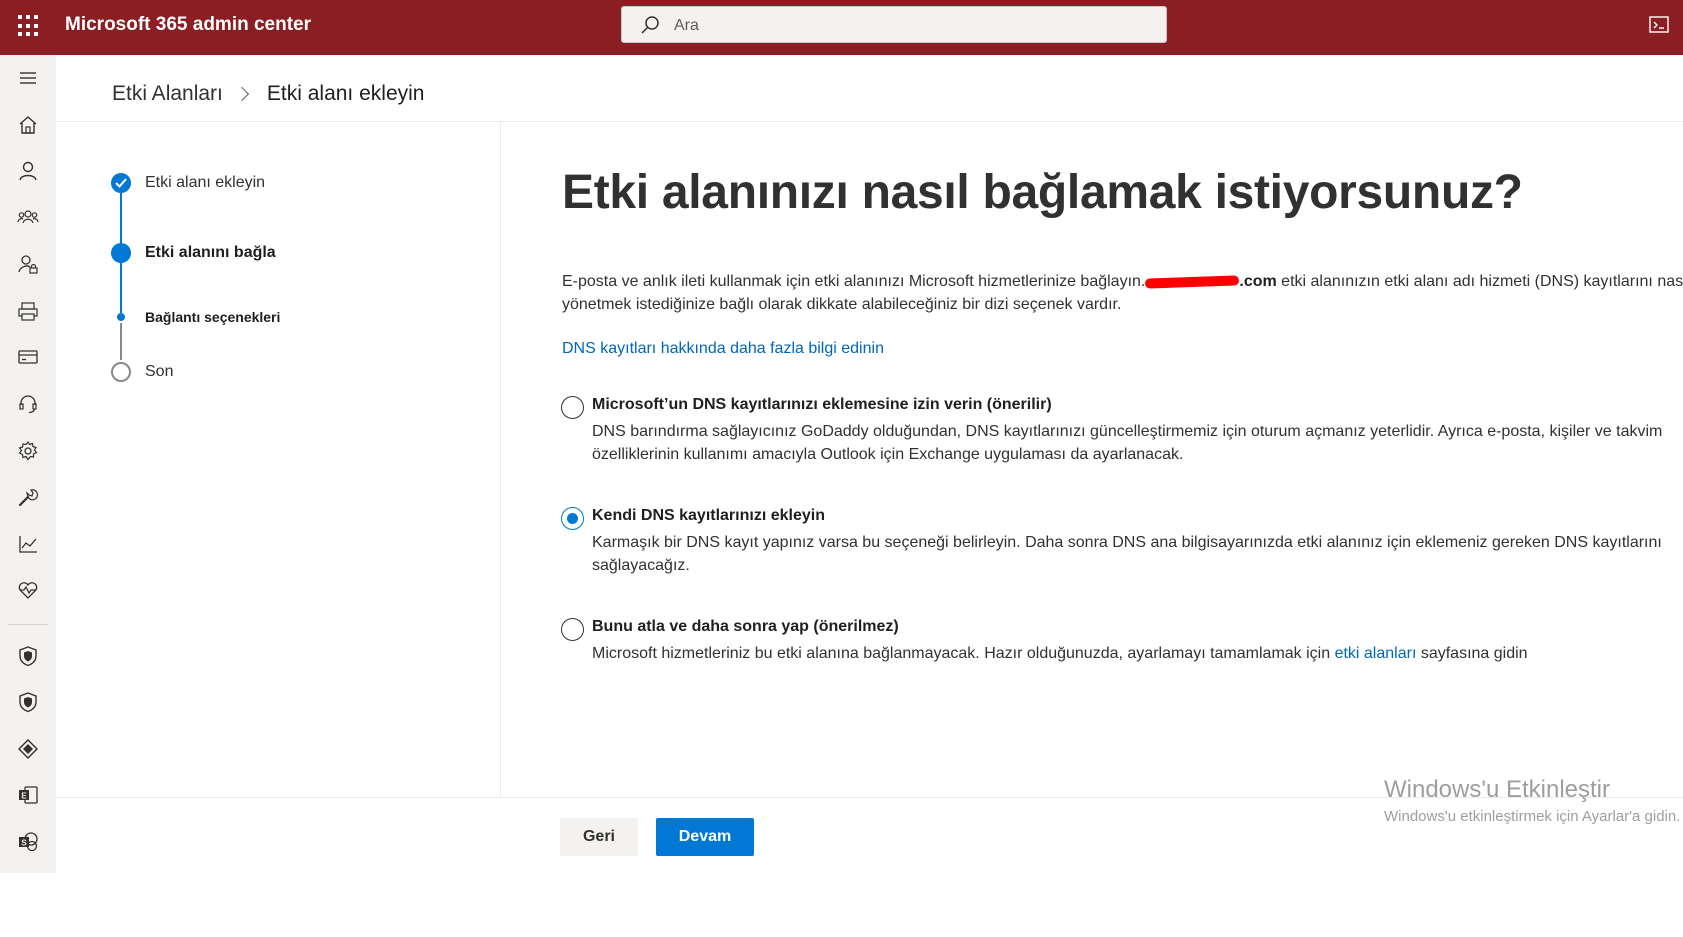 This screenshot has height=937, width=1683. What do you see at coordinates (650, 25) in the screenshot?
I see `search-icon` at bounding box center [650, 25].